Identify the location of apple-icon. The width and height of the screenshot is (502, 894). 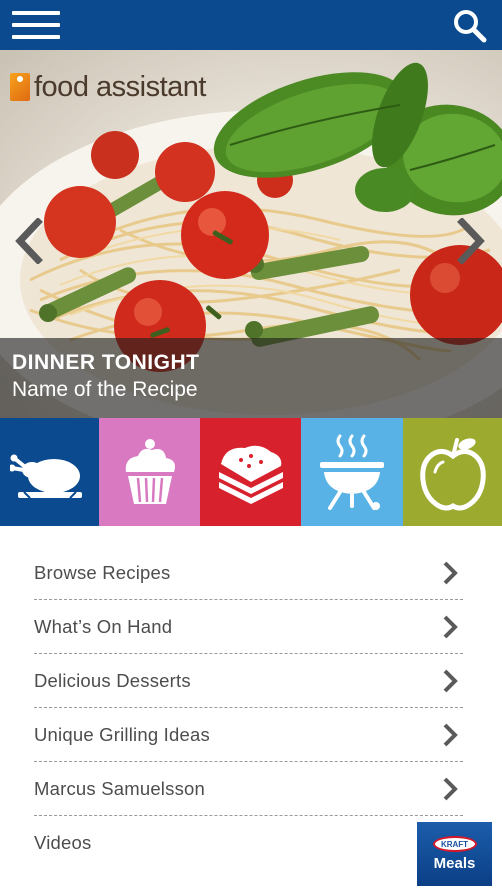
(452, 474).